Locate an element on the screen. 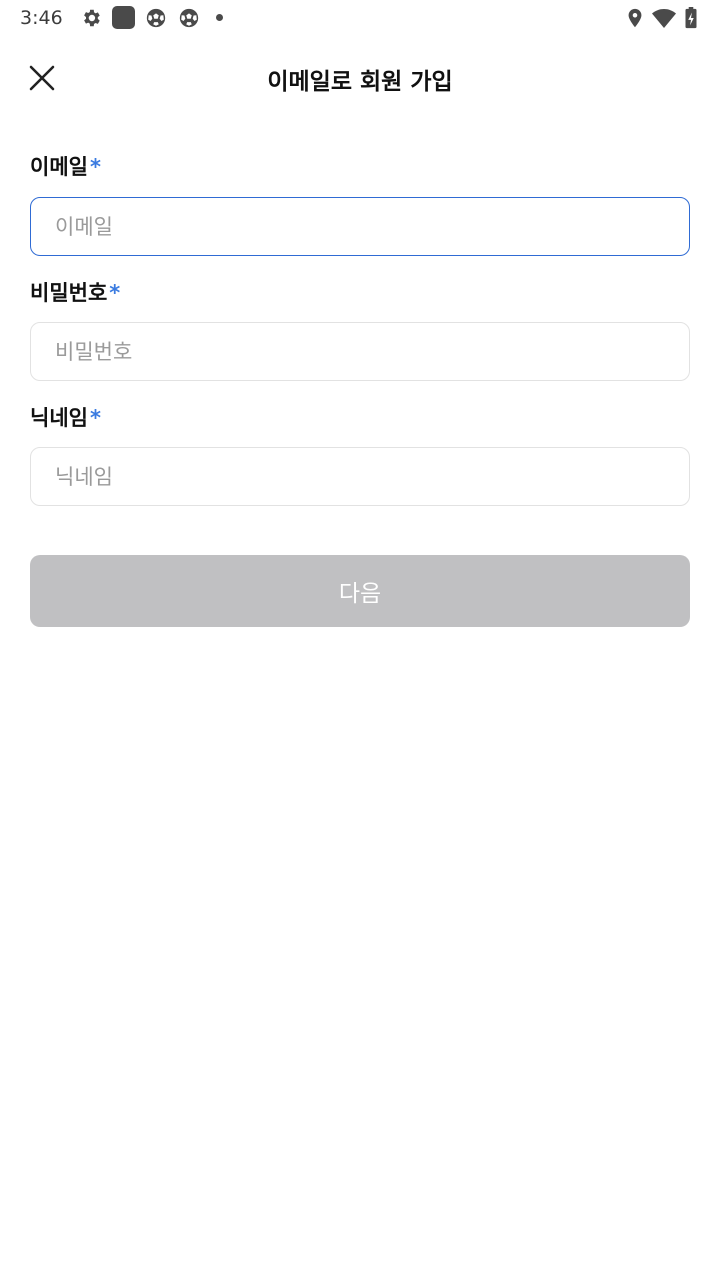 This screenshot has height=1280, width=720. email-input is located at coordinates (360, 226).